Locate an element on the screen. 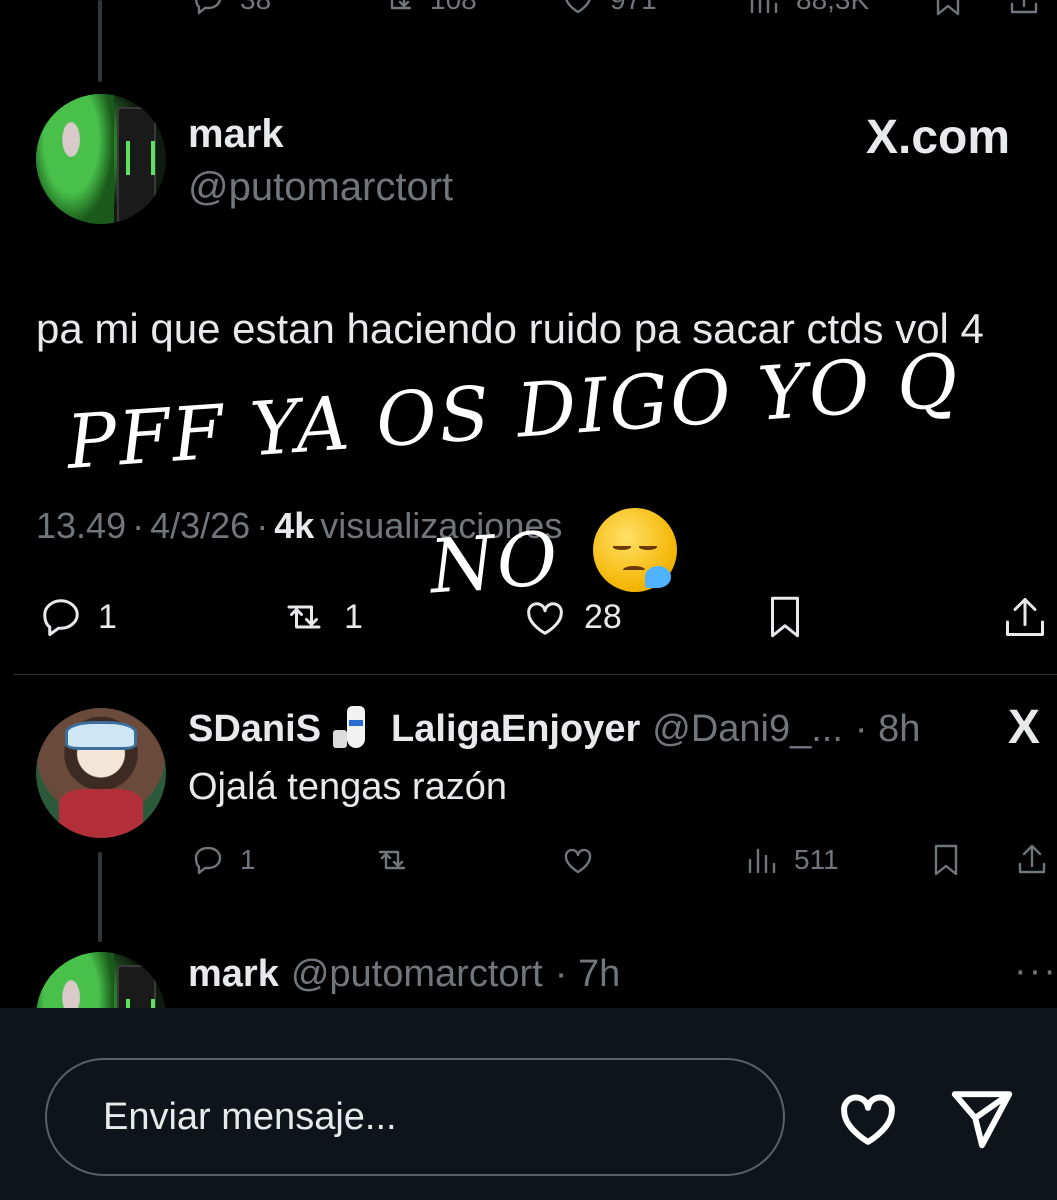  like-count: 28 is located at coordinates (603, 616).